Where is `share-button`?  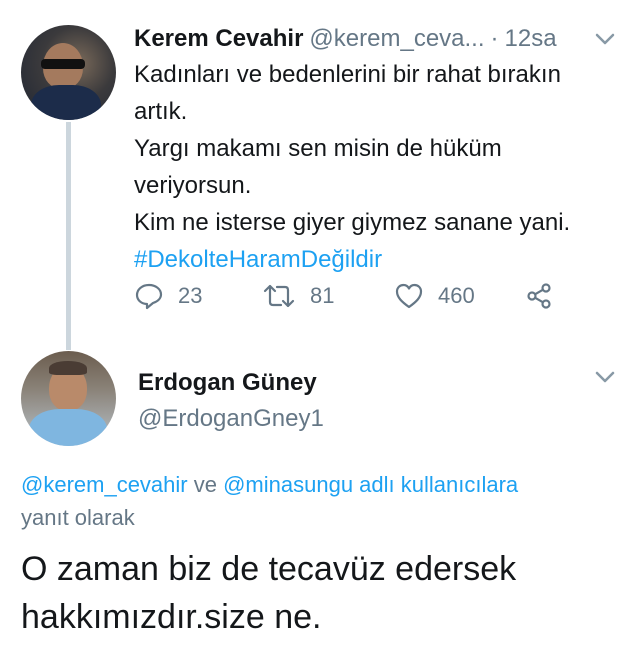
share-button is located at coordinates (539, 296).